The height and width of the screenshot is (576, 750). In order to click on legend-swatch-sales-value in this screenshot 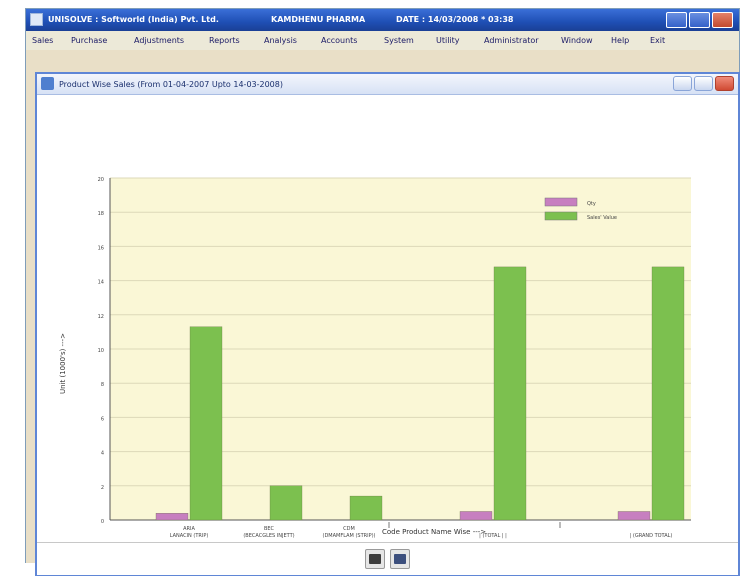, I will do `click(561, 216)`.